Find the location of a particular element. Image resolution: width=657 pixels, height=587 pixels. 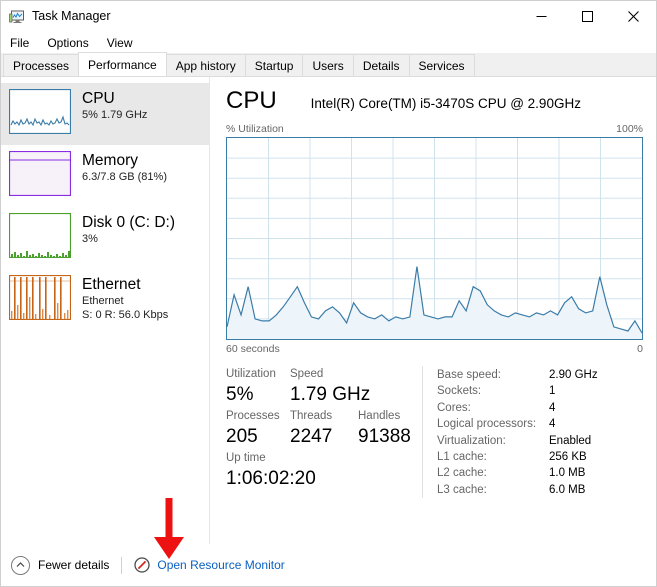

spec-cores-key: Cores: is located at coordinates (454, 407).